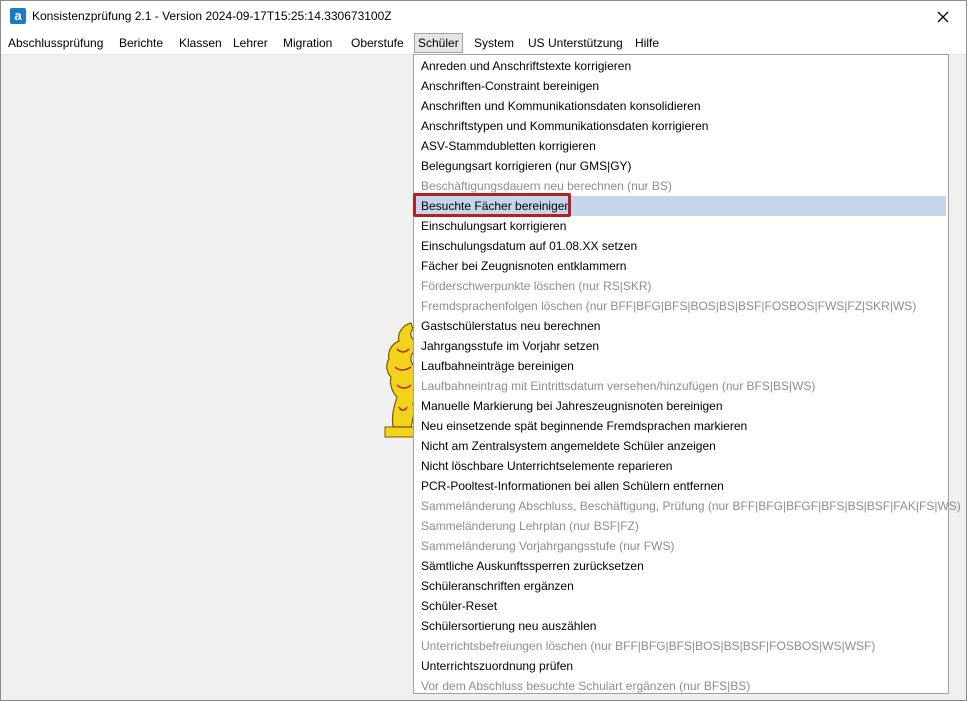 The height and width of the screenshot is (701, 967). I want to click on menu-migration: Migration, so click(307, 43).